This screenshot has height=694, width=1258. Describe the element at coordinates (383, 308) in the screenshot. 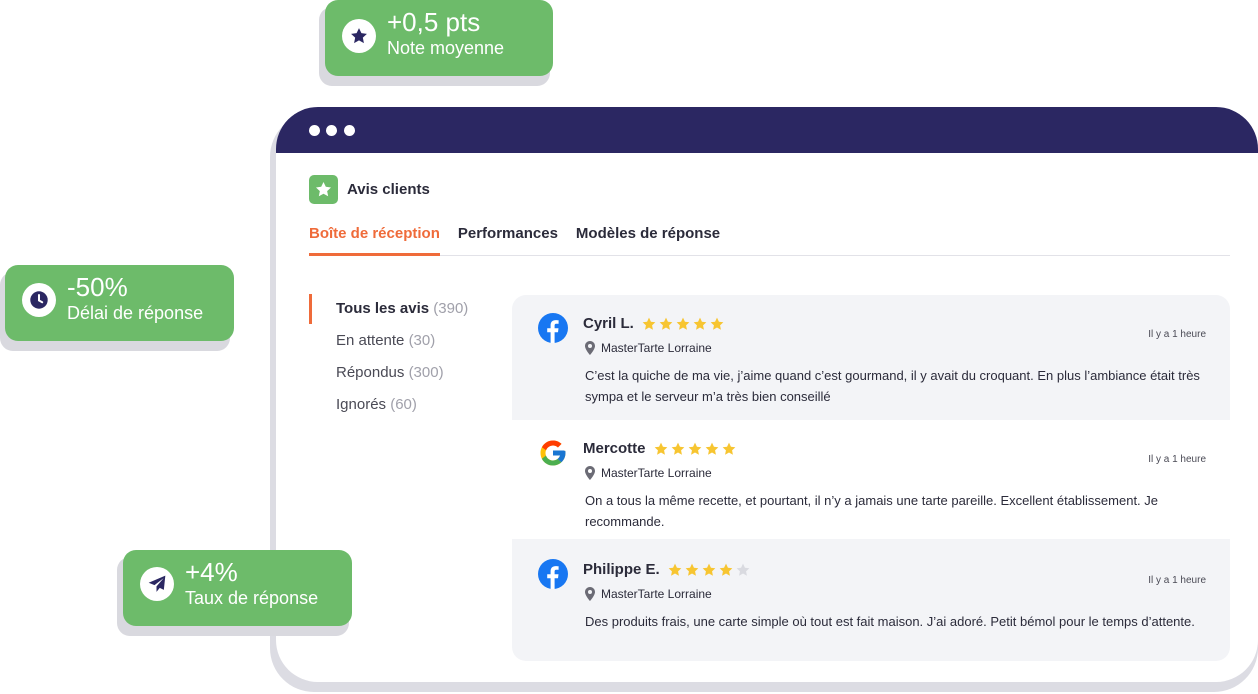

I see `filter-label: Tous les avis` at that location.